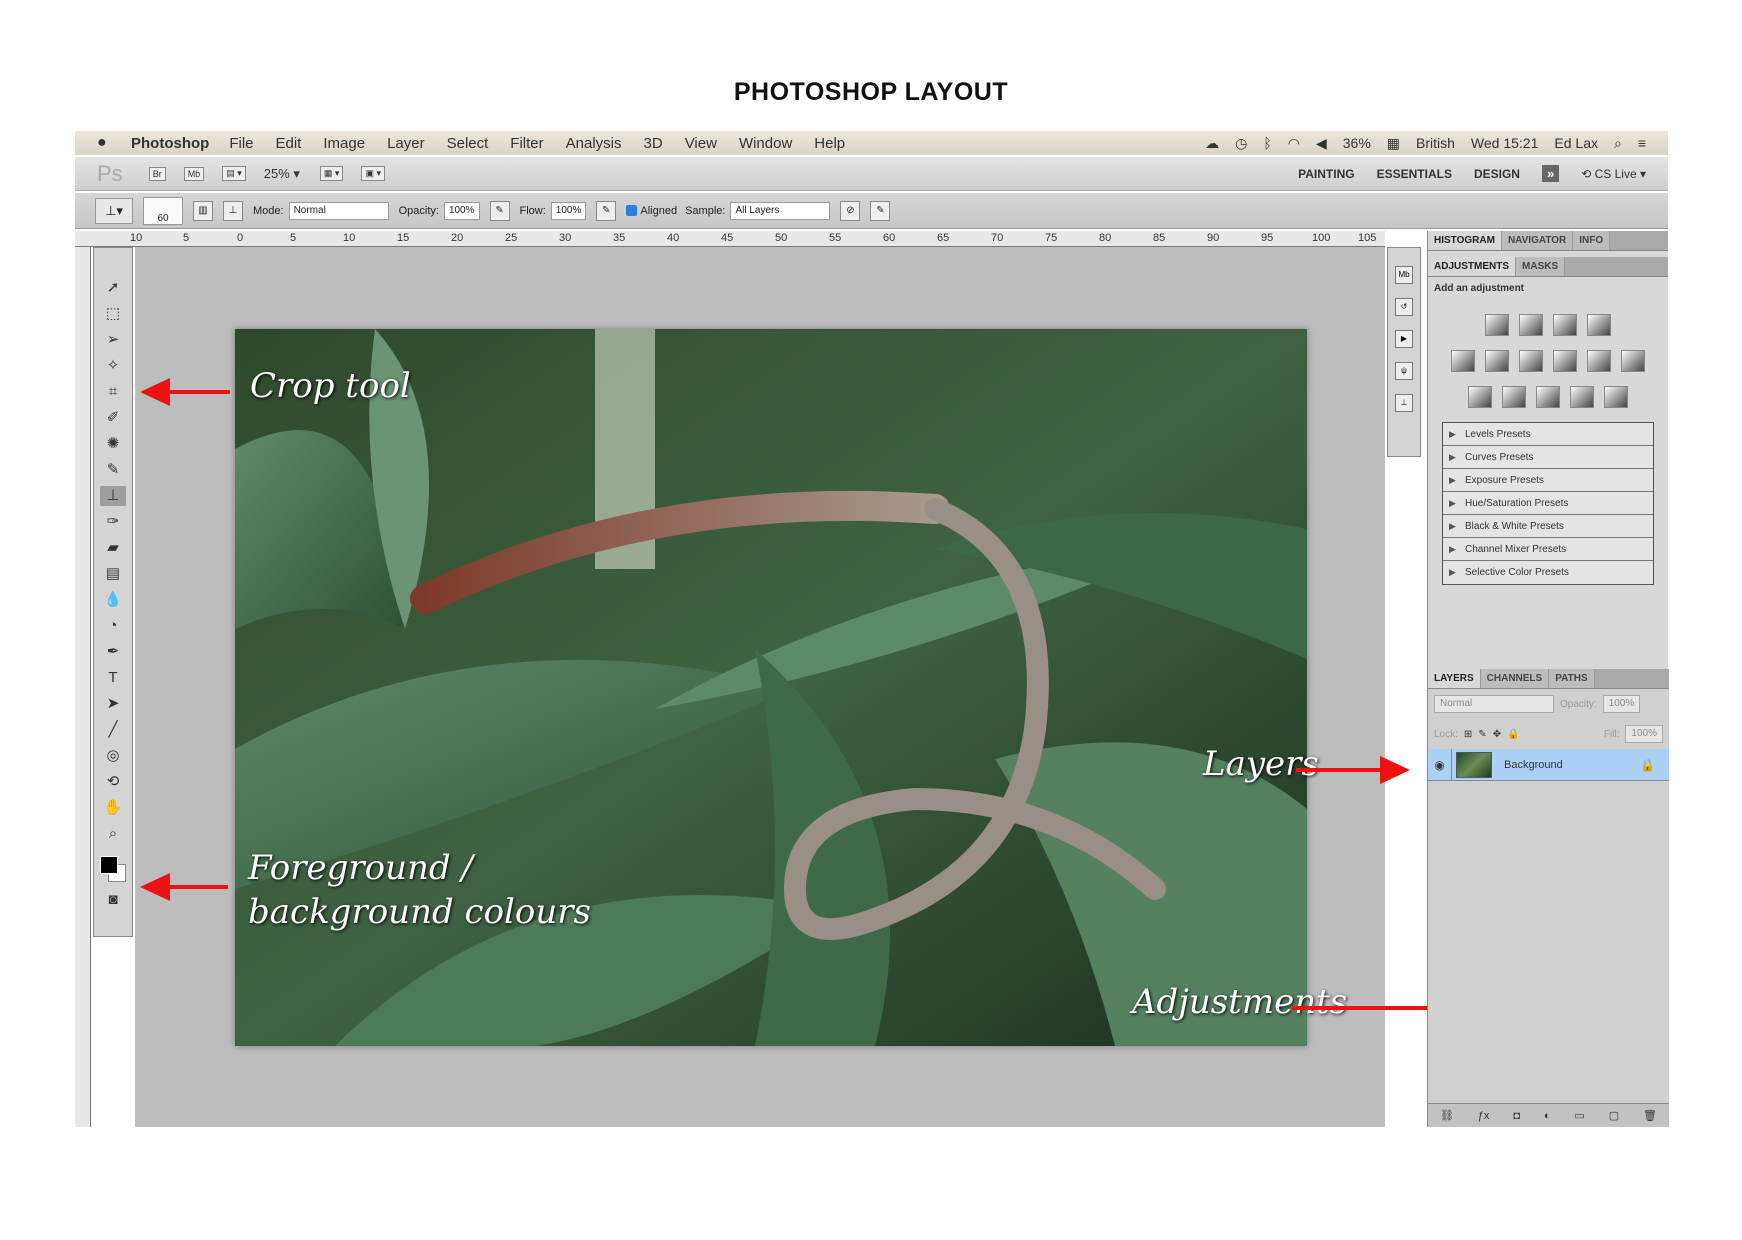 Image resolution: width=1742 pixels, height=1240 pixels. Describe the element at coordinates (1592, 240) in the screenshot. I see `tab-info: INFO` at that location.